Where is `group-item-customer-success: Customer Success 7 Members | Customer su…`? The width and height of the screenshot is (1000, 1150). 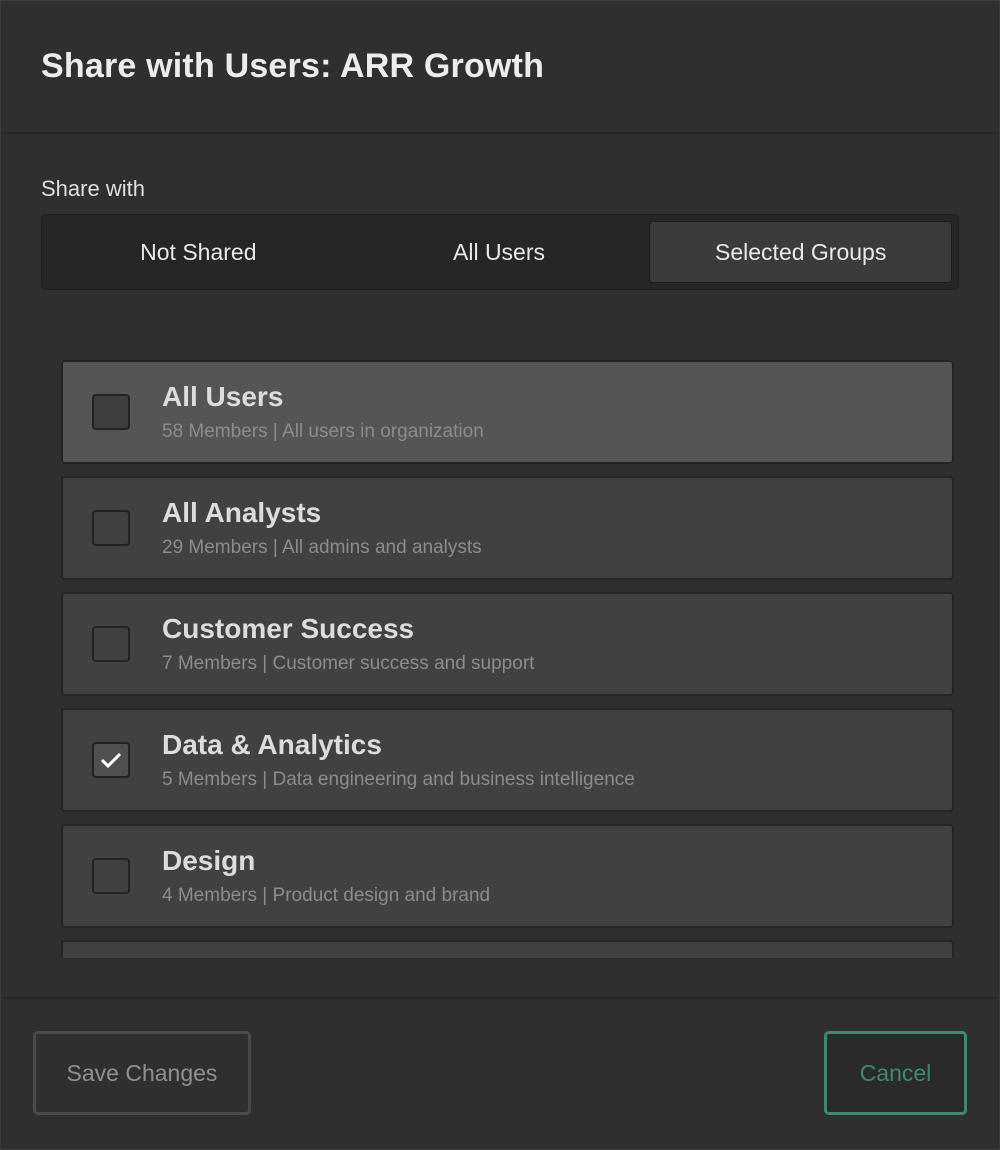
group-item-customer-success: Customer Success 7 Members | Customer su… is located at coordinates (507, 644).